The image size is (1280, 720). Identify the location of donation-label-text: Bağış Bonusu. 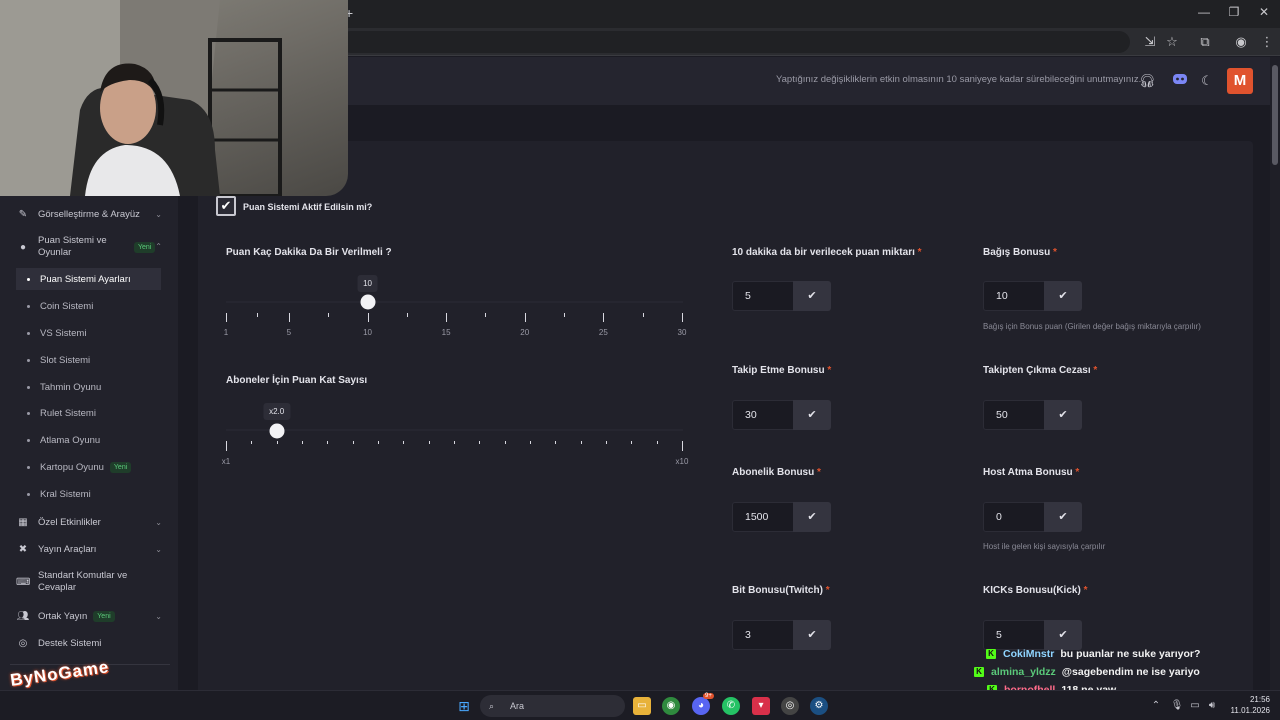
(1017, 252).